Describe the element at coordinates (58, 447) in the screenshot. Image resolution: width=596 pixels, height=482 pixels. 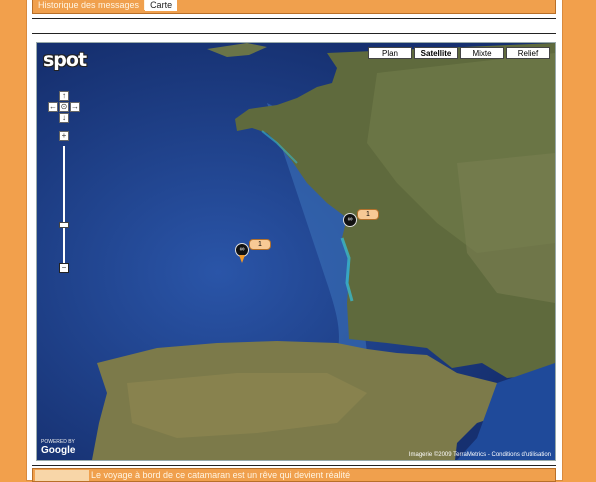
I see `google-logo: POWERED BY Google` at that location.